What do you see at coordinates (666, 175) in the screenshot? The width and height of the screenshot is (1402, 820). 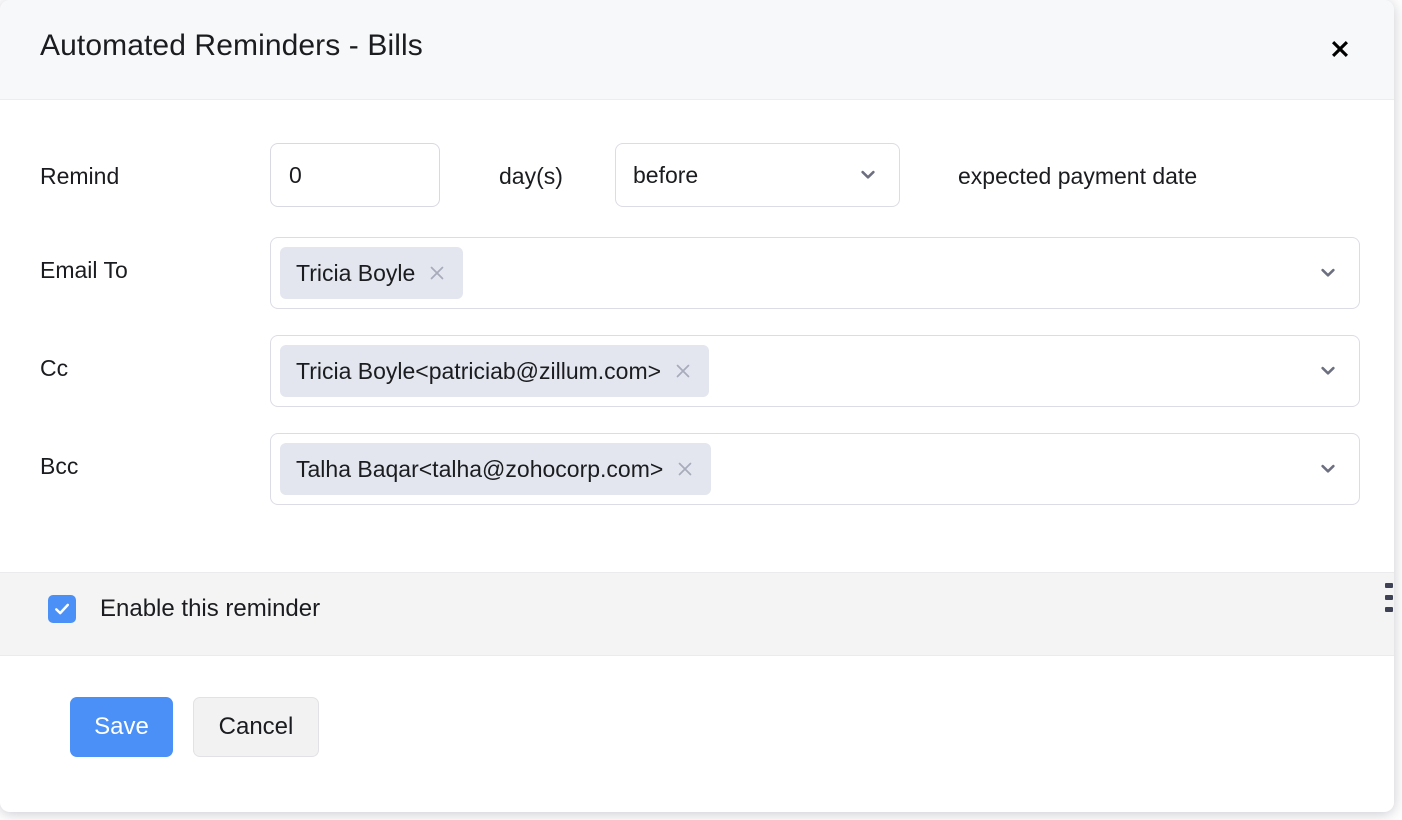 I see `remind-timing-selected-value: before` at bounding box center [666, 175].